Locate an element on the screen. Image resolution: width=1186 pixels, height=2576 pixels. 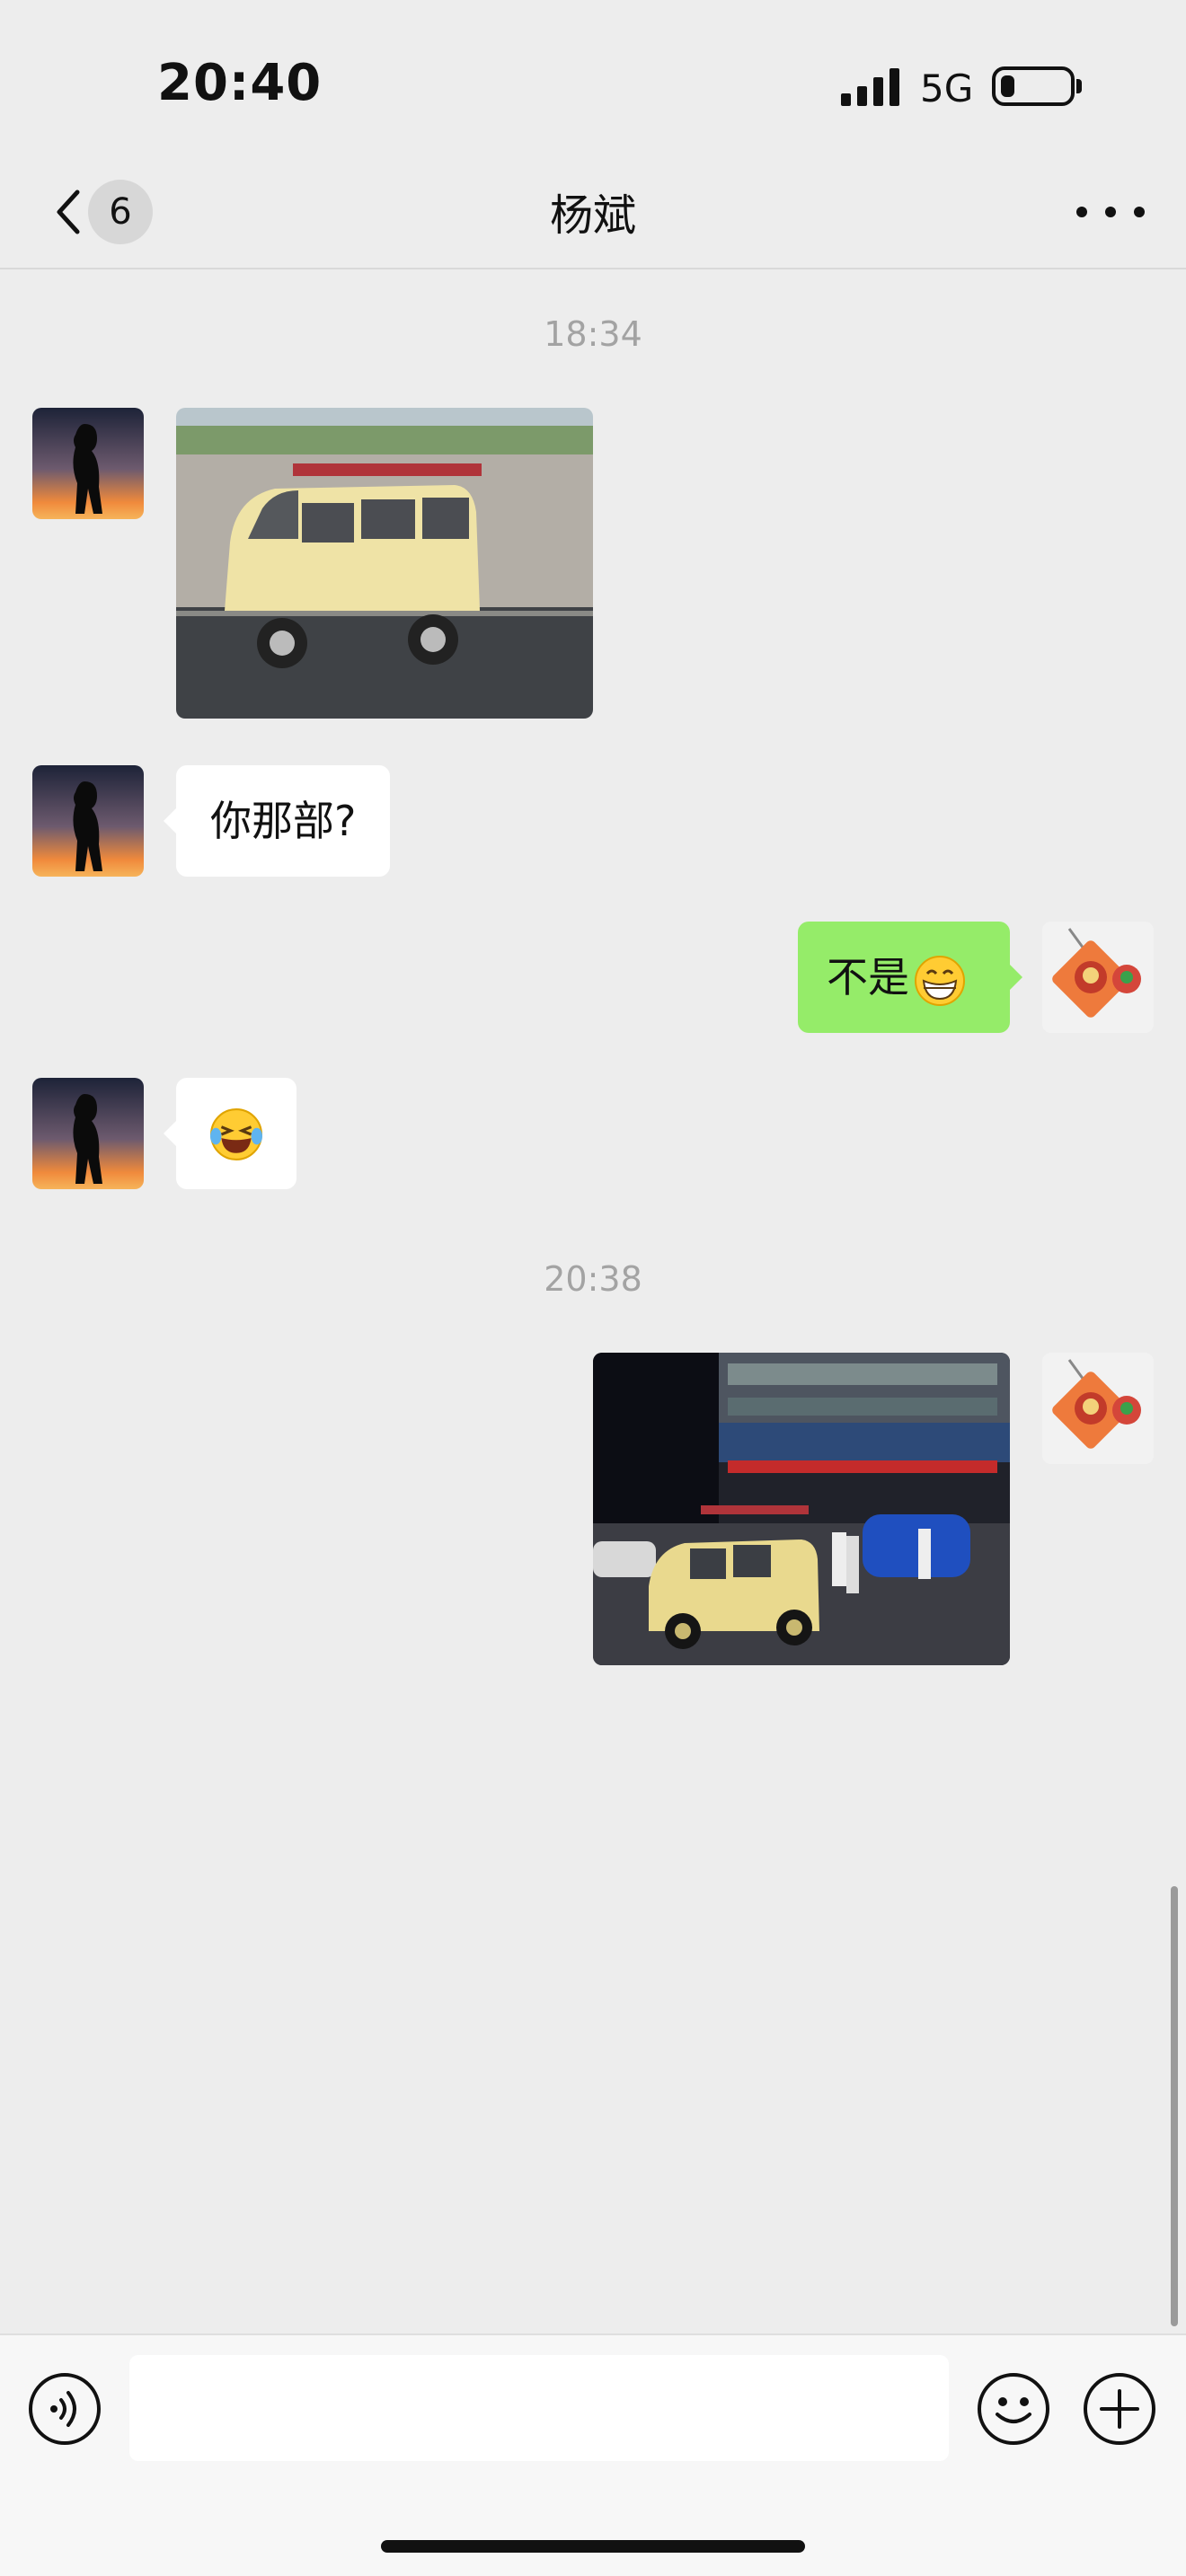
chat-title: 杨斌 is located at coordinates (592, 215).